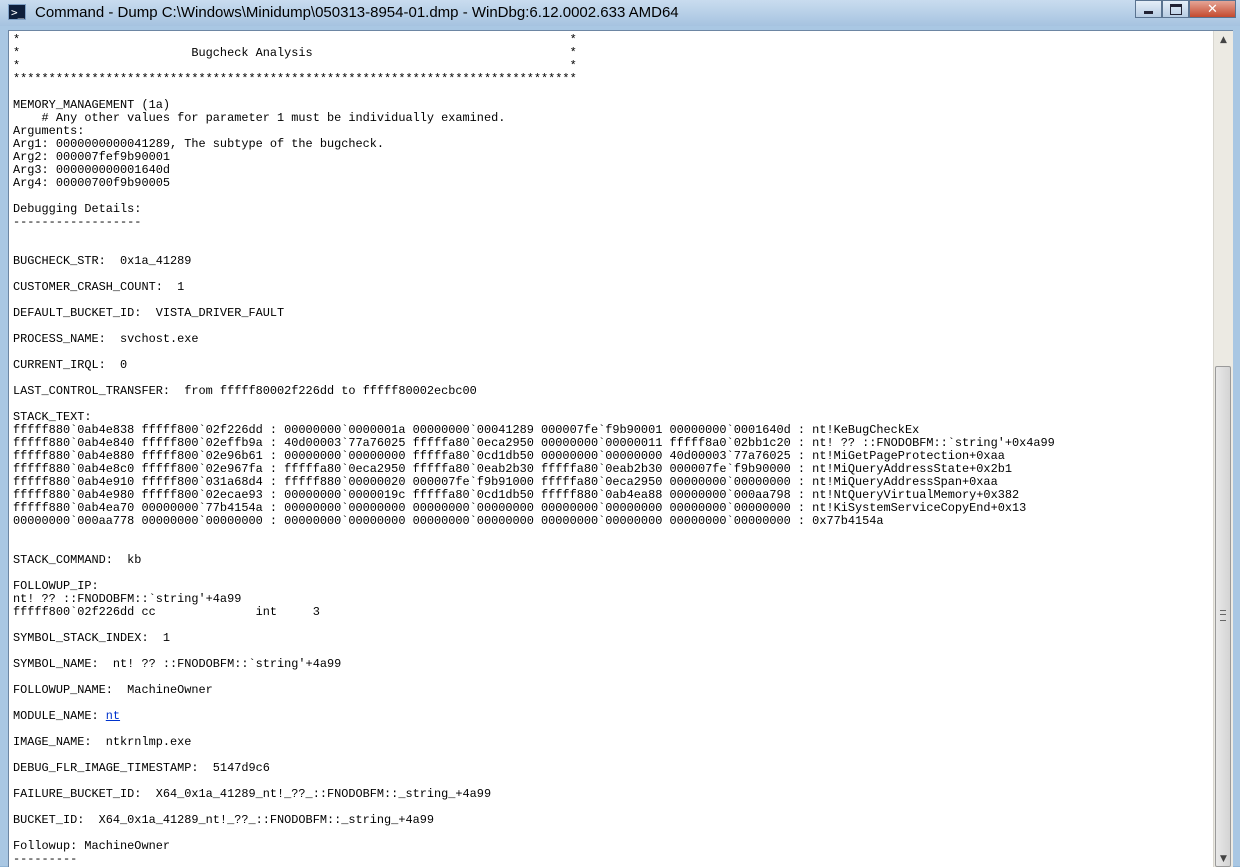 The width and height of the screenshot is (1240, 867). I want to click on maximize-icon, so click(1175, 9).